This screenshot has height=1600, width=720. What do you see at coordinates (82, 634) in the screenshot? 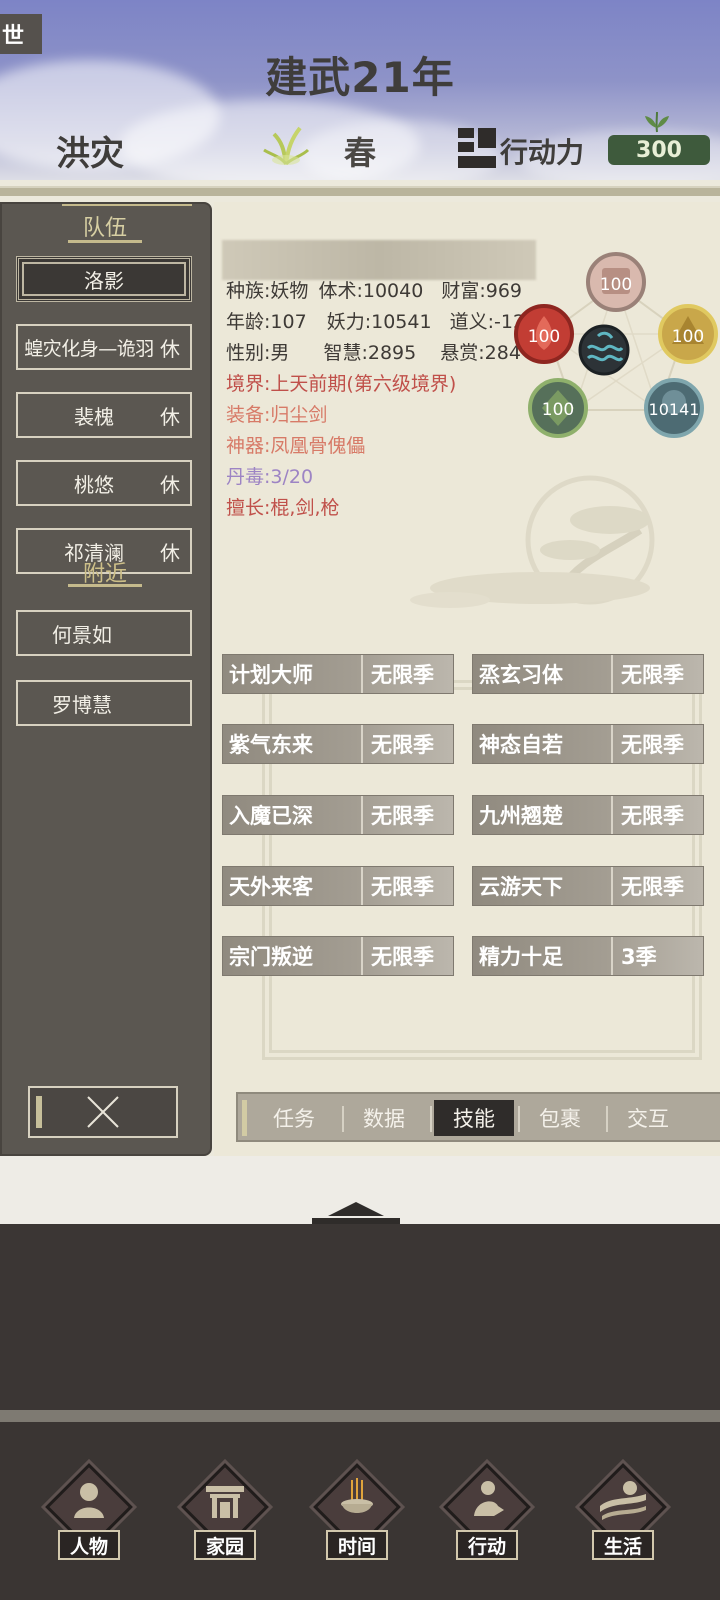
I see `member-name: 何景如` at bounding box center [82, 634].